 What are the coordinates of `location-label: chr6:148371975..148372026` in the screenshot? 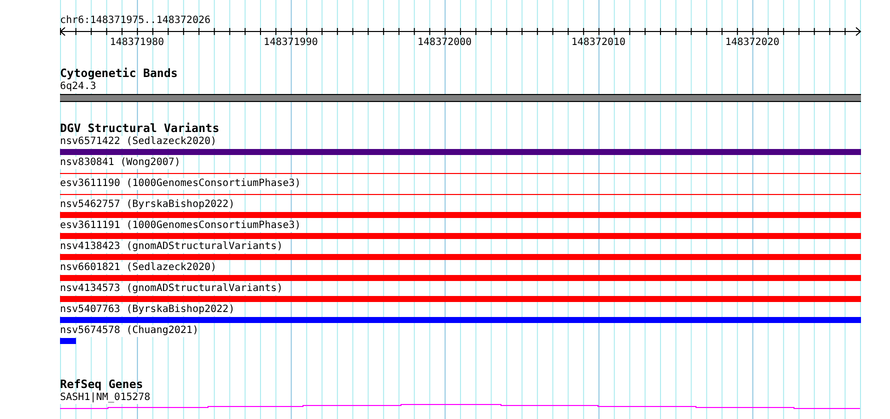 It's located at (136, 20).